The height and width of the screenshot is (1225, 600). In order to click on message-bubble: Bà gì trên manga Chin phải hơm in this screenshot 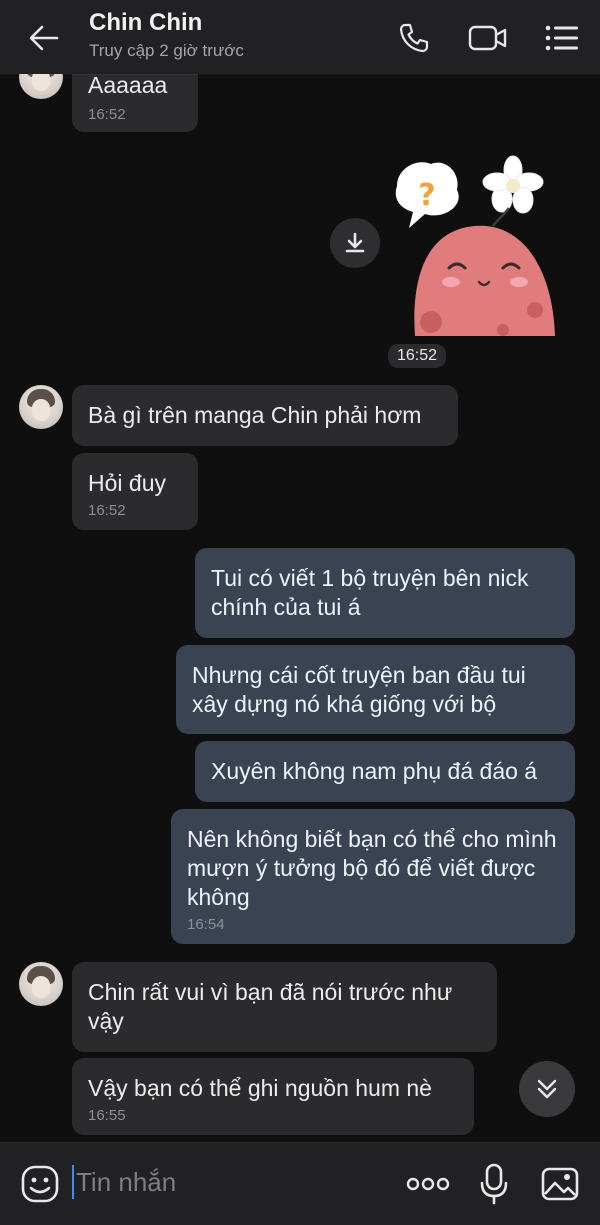, I will do `click(265, 415)`.